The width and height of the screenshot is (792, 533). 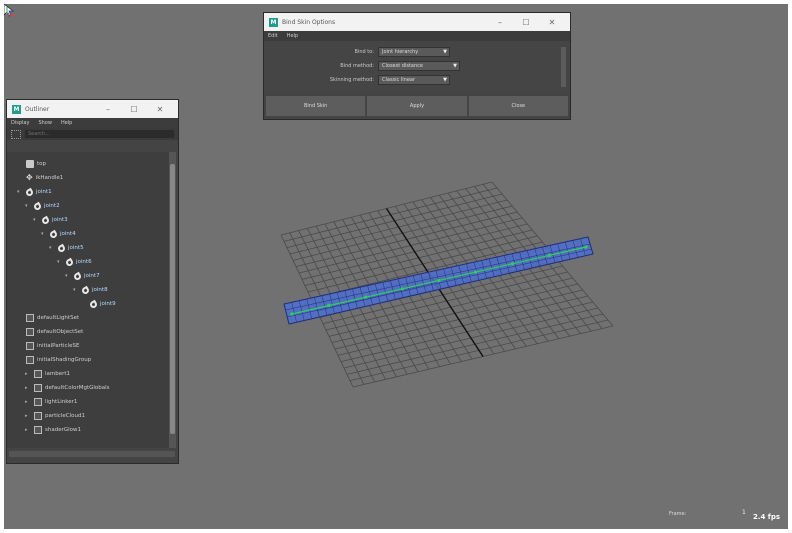 I want to click on outliner-row: ▾ joint4, so click(x=58, y=234).